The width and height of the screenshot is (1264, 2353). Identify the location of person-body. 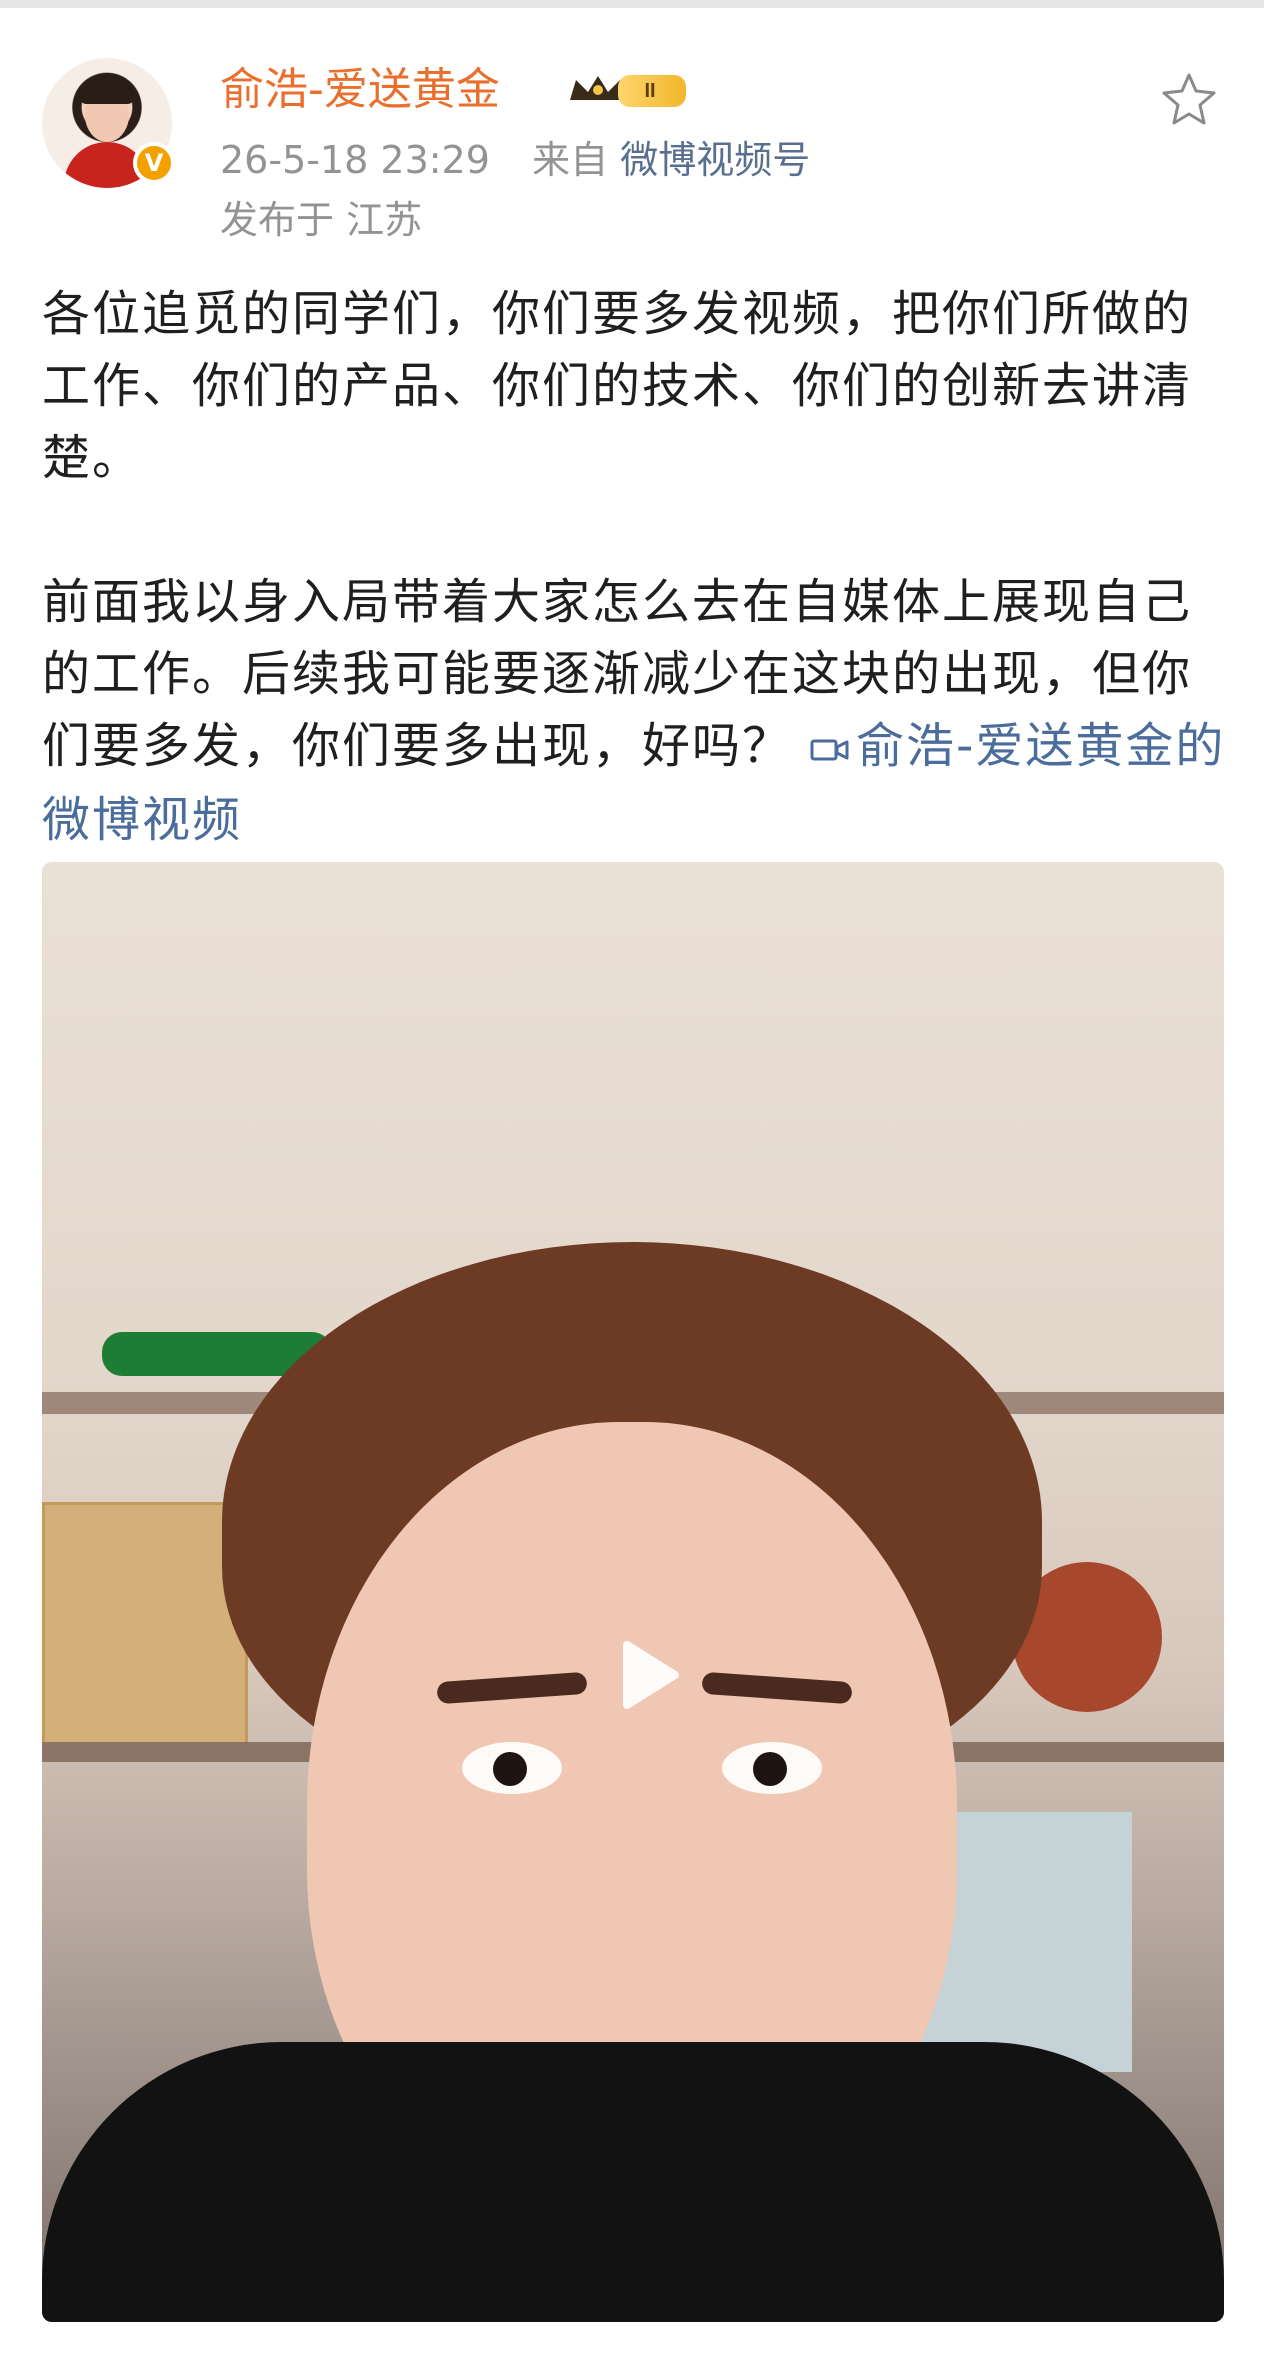
(633, 2182).